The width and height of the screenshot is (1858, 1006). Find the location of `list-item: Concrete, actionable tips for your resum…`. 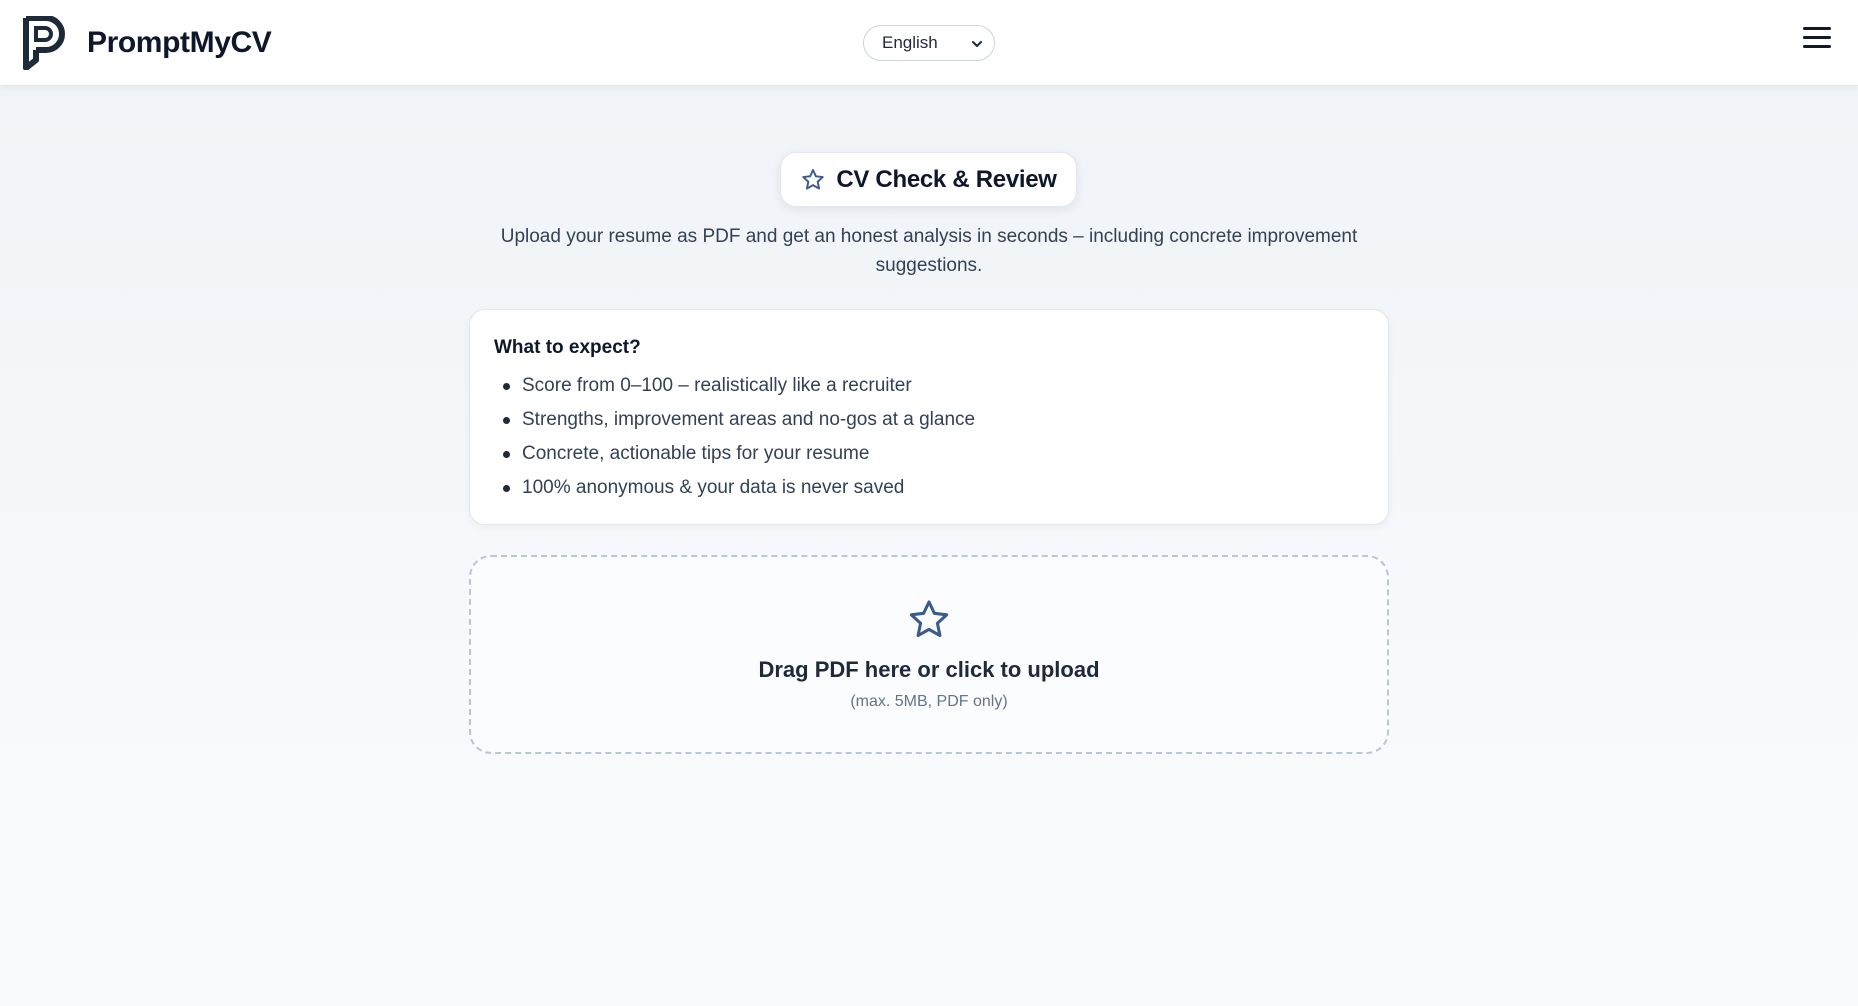

list-item: Concrete, actionable tips for your resum… is located at coordinates (929, 454).